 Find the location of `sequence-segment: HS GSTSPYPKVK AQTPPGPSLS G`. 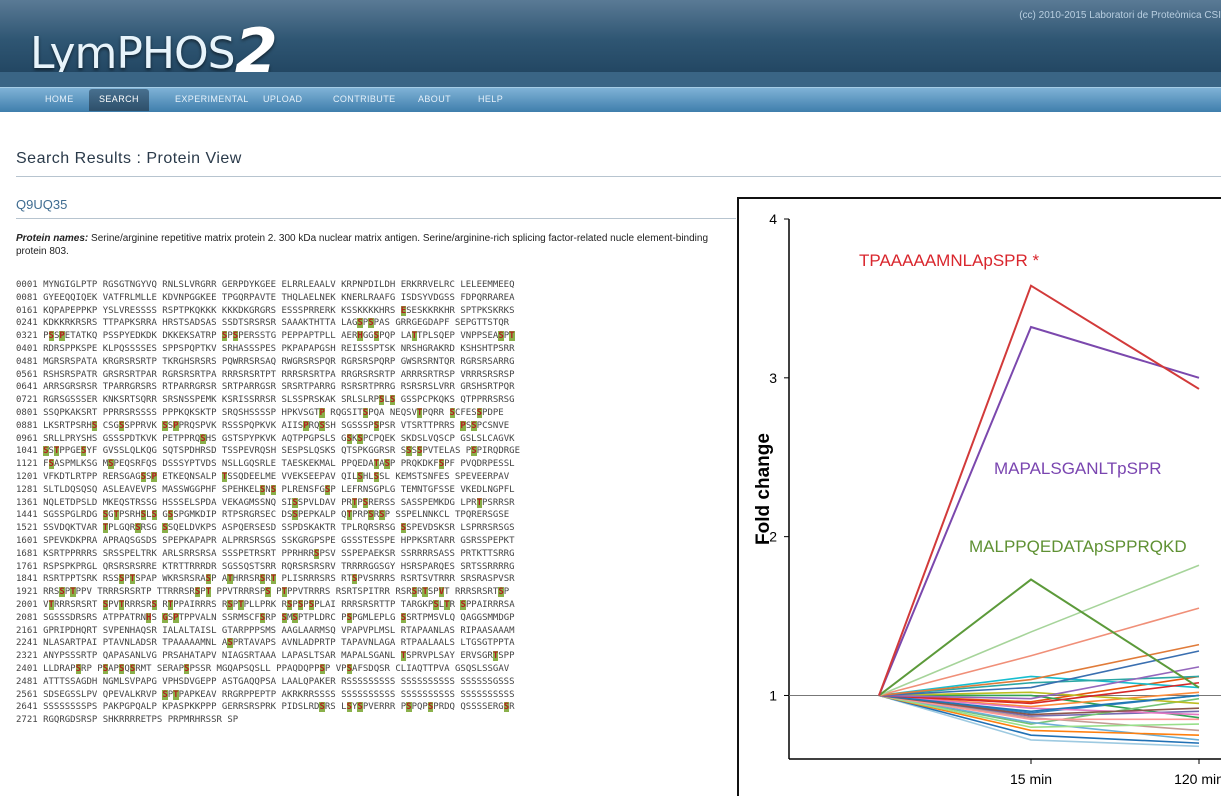

sequence-segment: HS GSTSPYPKVK AQTPPGPSLS G is located at coordinates (276, 438).